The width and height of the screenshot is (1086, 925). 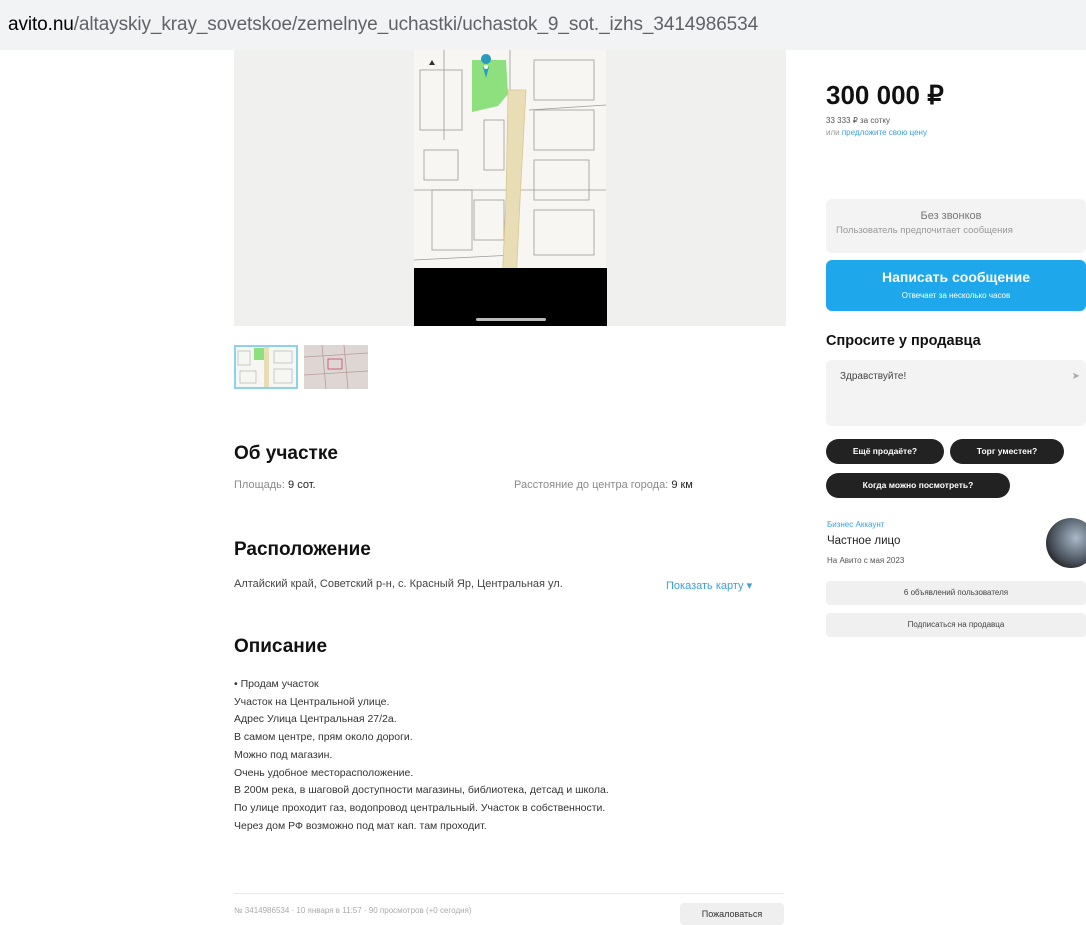 I want to click on description-section-title: Описание, so click(x=281, y=646).